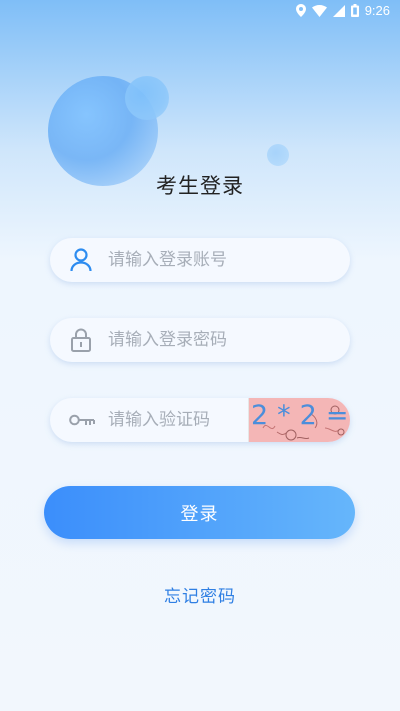  I want to click on password-input, so click(208, 340).